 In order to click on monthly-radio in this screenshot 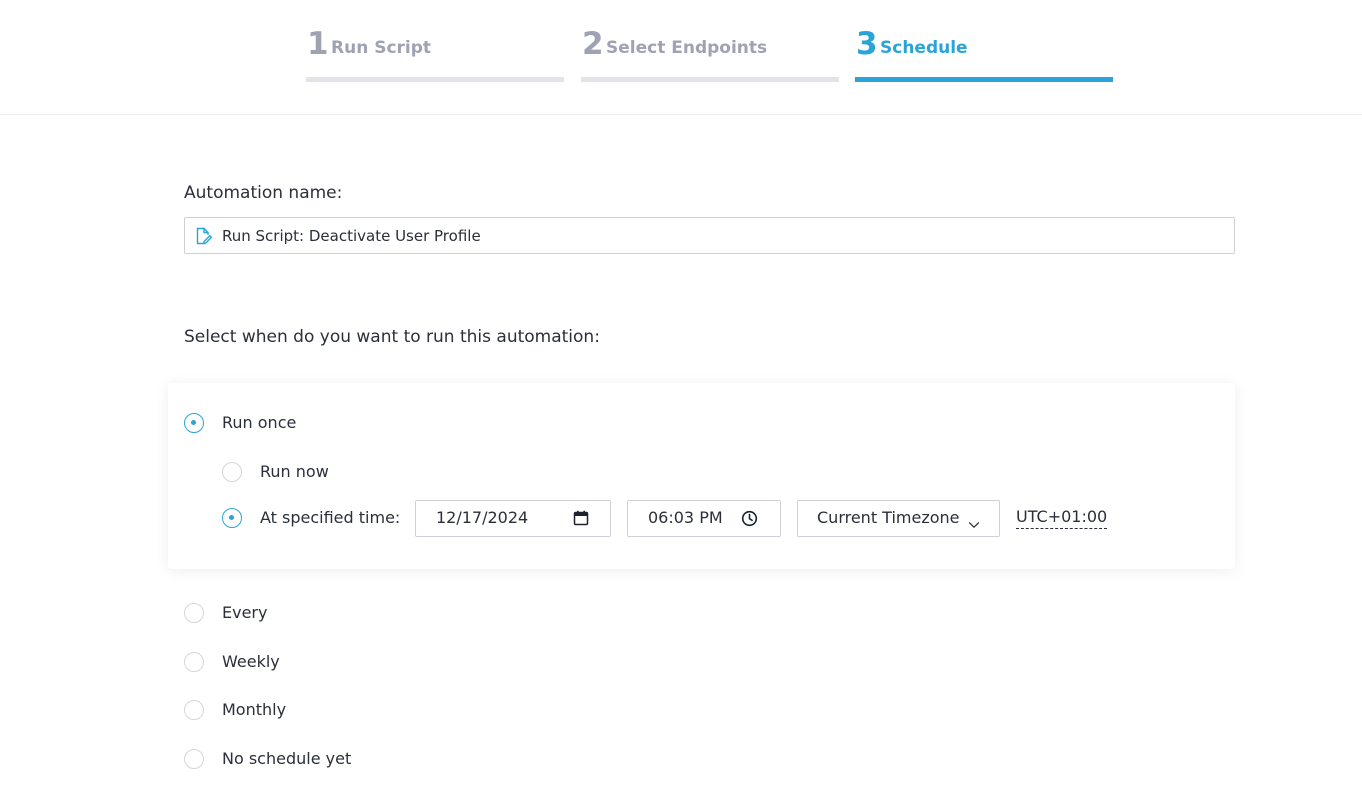, I will do `click(194, 710)`.